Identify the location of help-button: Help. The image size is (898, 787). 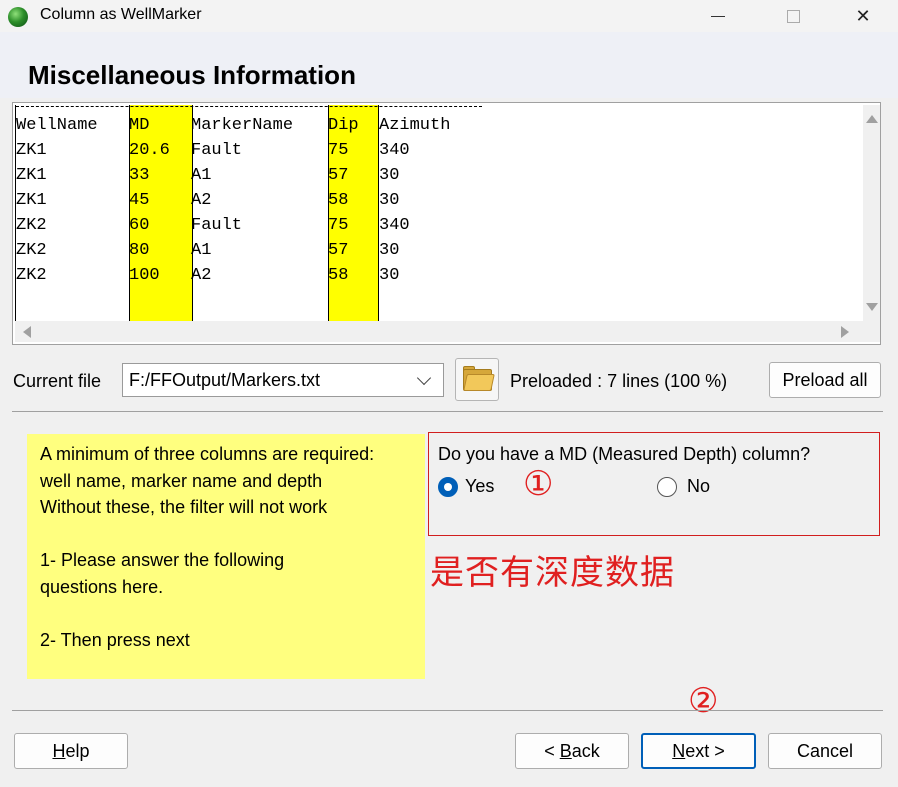
(71, 751).